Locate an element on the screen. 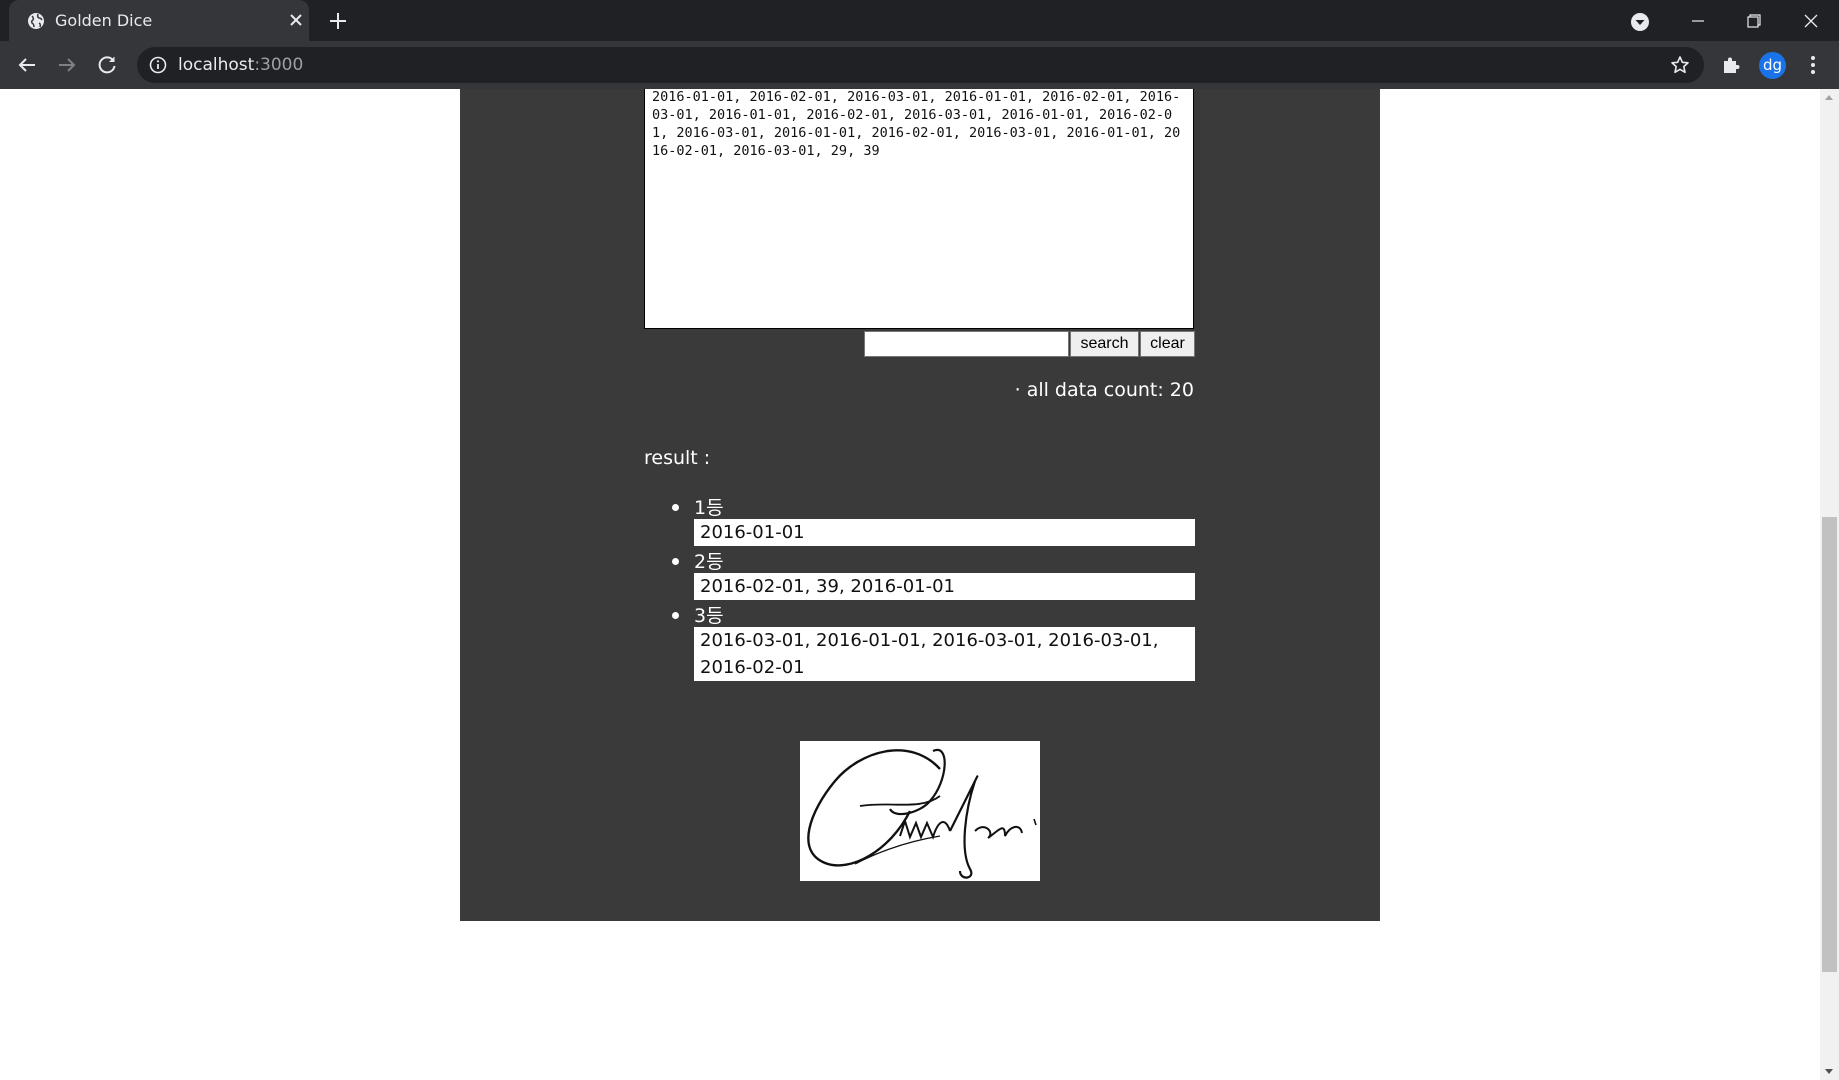 The width and height of the screenshot is (1839, 1080). info-icon is located at coordinates (158, 65).